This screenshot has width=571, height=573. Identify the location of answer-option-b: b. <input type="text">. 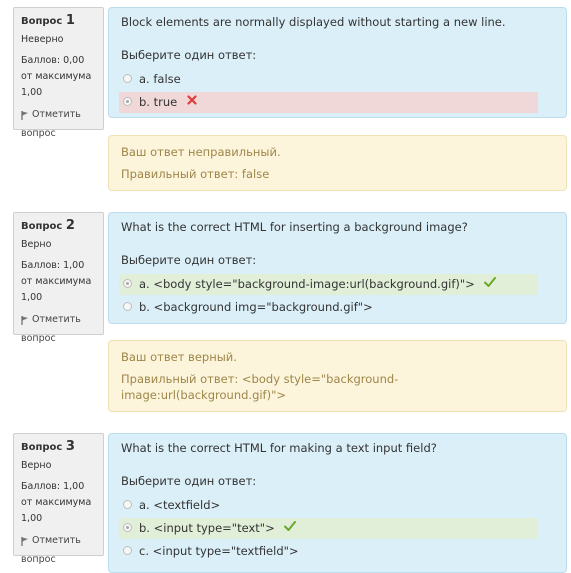
(328, 528).